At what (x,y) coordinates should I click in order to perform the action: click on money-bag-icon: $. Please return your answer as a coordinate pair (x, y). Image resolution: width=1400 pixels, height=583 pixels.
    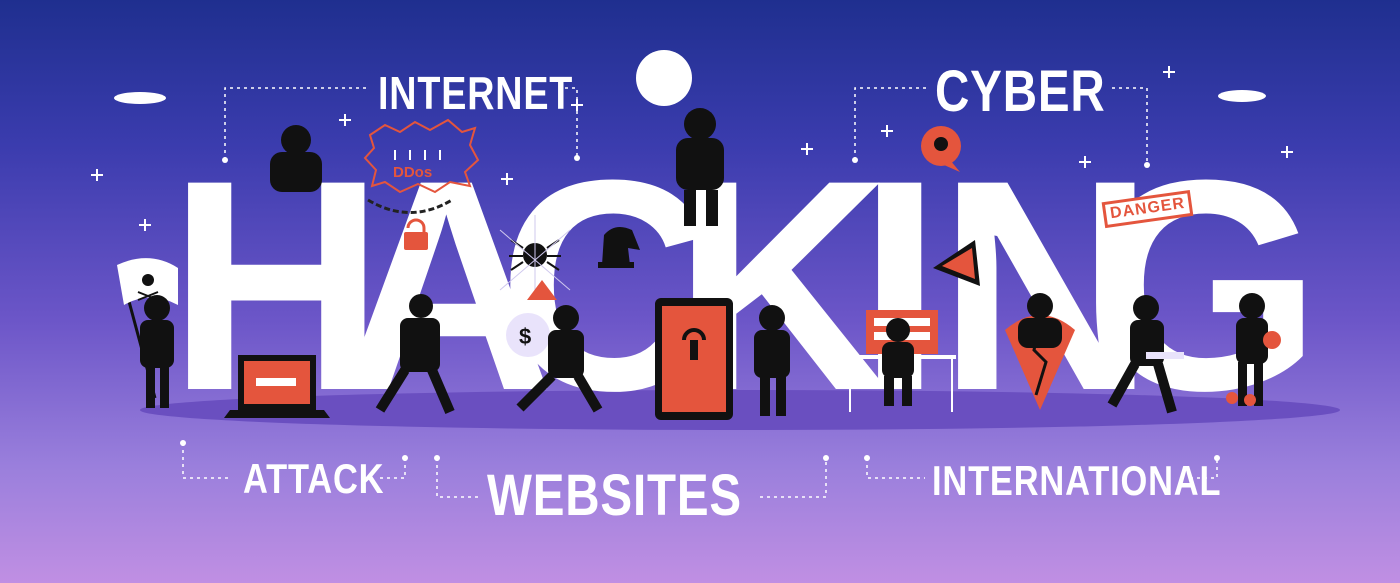
    Looking at the image, I should click on (528, 335).